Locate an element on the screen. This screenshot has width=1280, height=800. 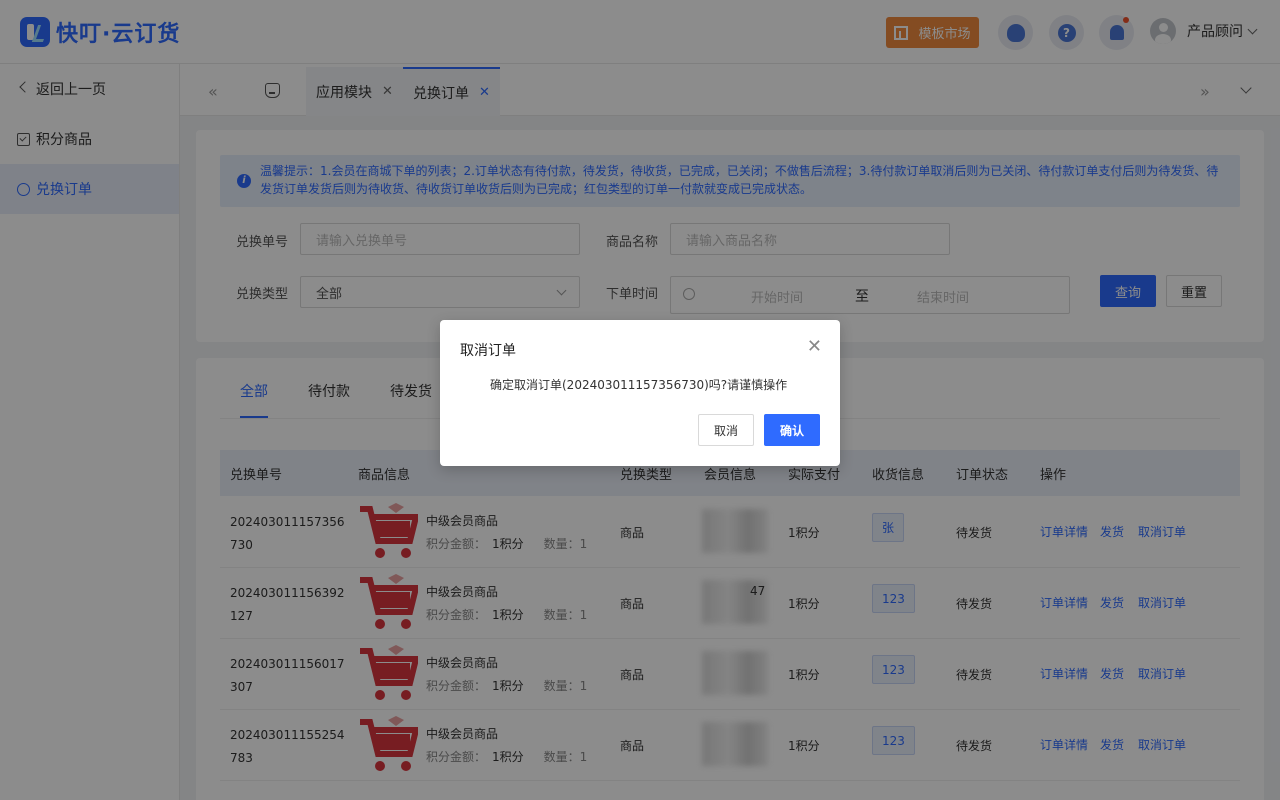
close-icon: ✕ is located at coordinates (814, 346).